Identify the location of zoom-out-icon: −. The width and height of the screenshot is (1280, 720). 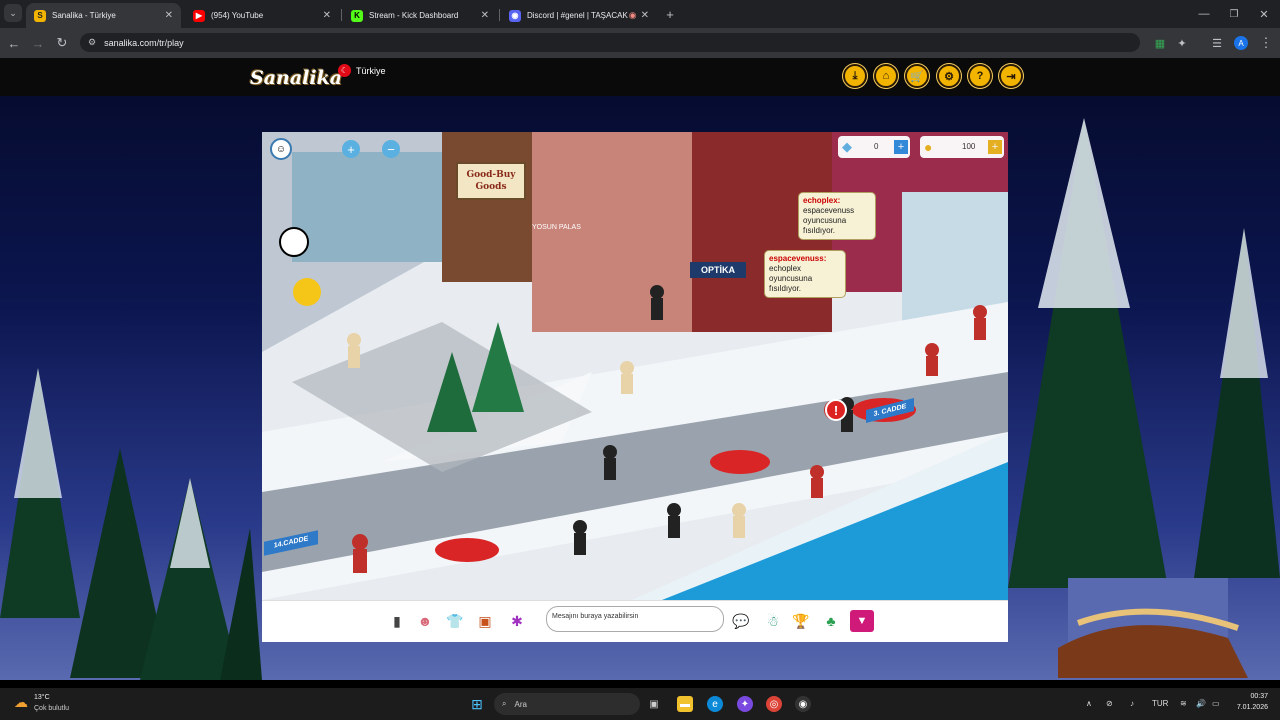
(391, 149).